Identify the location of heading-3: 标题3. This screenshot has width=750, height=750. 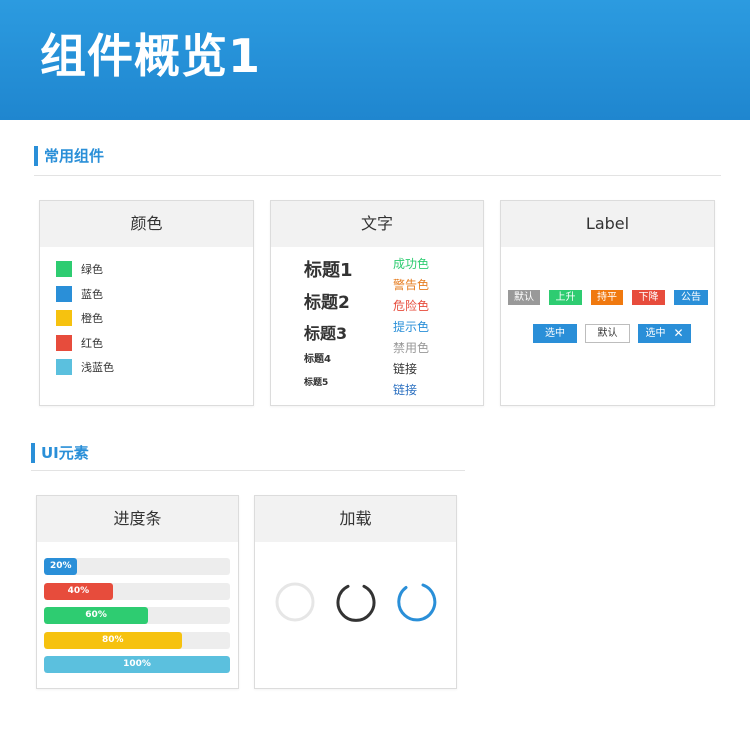
(326, 333).